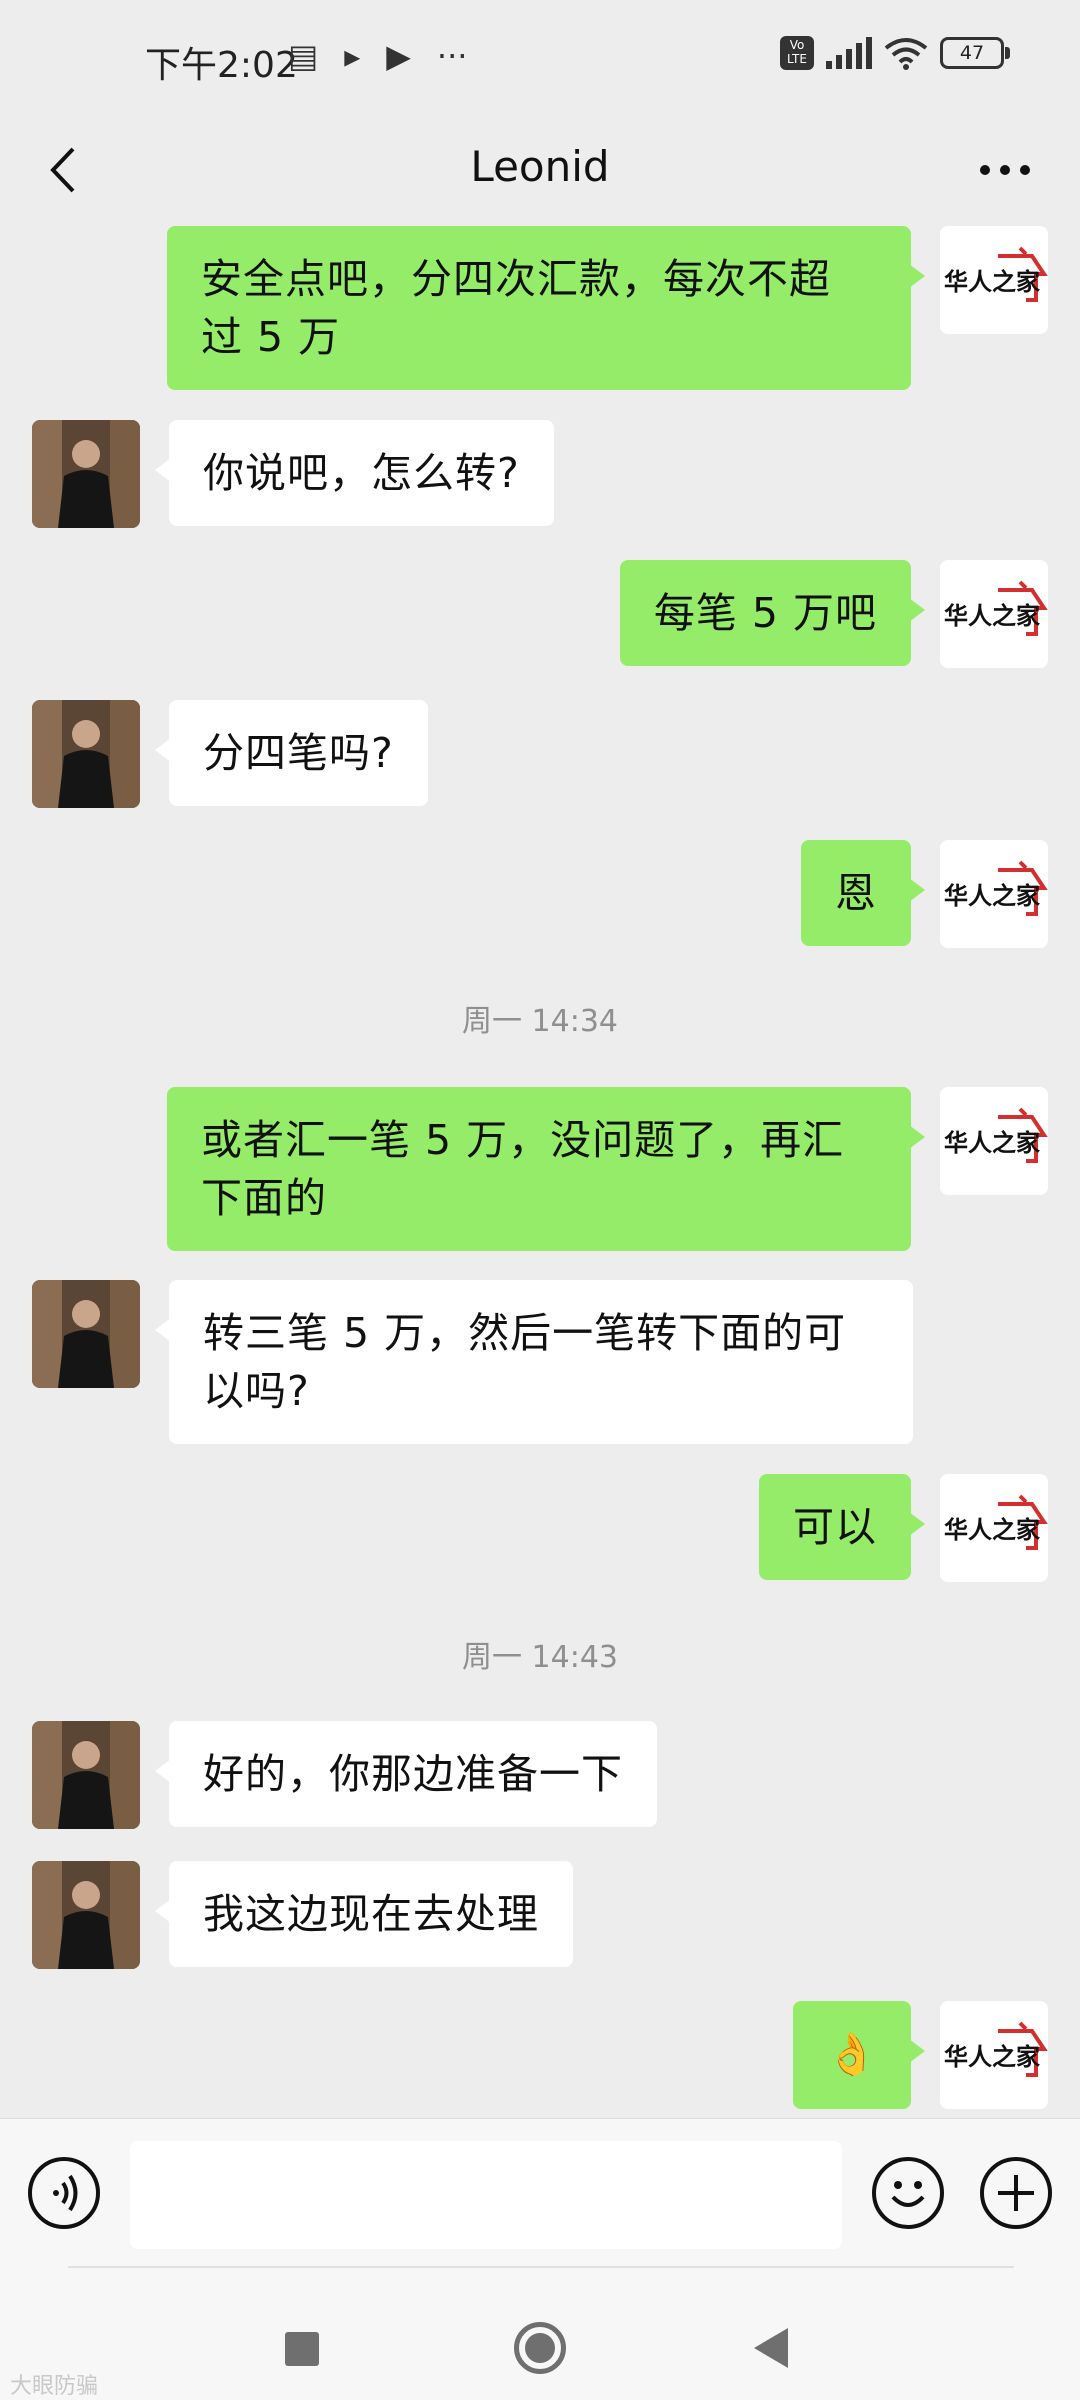 Image resolution: width=1080 pixels, height=2400 pixels. What do you see at coordinates (486, 2195) in the screenshot?
I see `message-input` at bounding box center [486, 2195].